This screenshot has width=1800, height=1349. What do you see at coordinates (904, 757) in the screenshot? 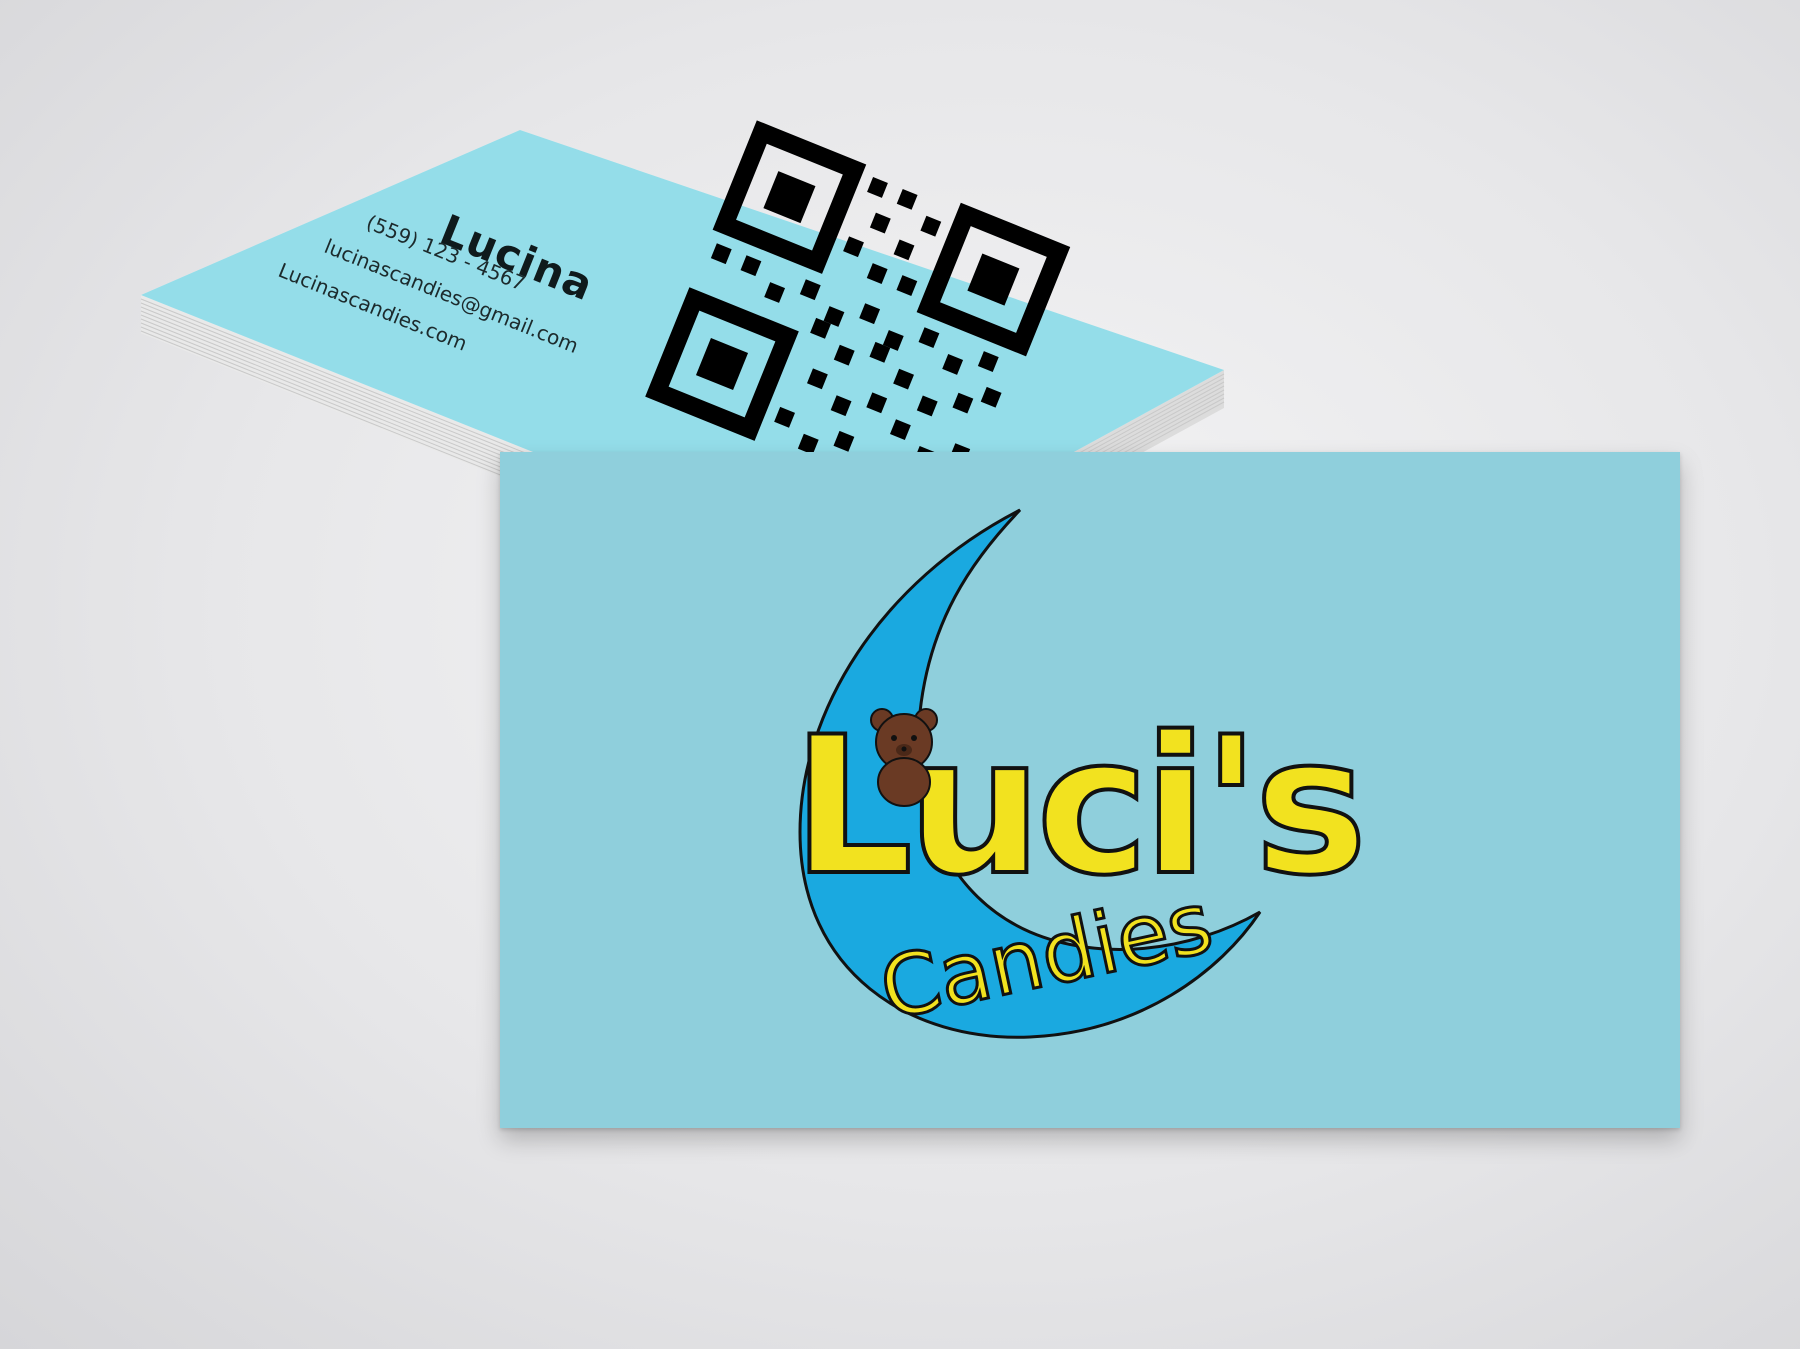
I see `teddy-bear-icon` at bounding box center [904, 757].